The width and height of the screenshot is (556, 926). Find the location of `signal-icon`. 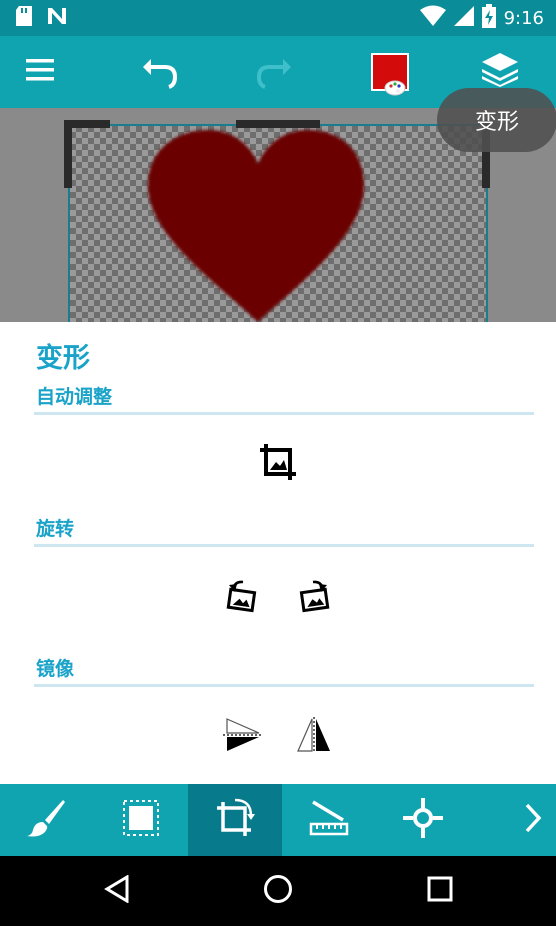

signal-icon is located at coordinates (463, 18).